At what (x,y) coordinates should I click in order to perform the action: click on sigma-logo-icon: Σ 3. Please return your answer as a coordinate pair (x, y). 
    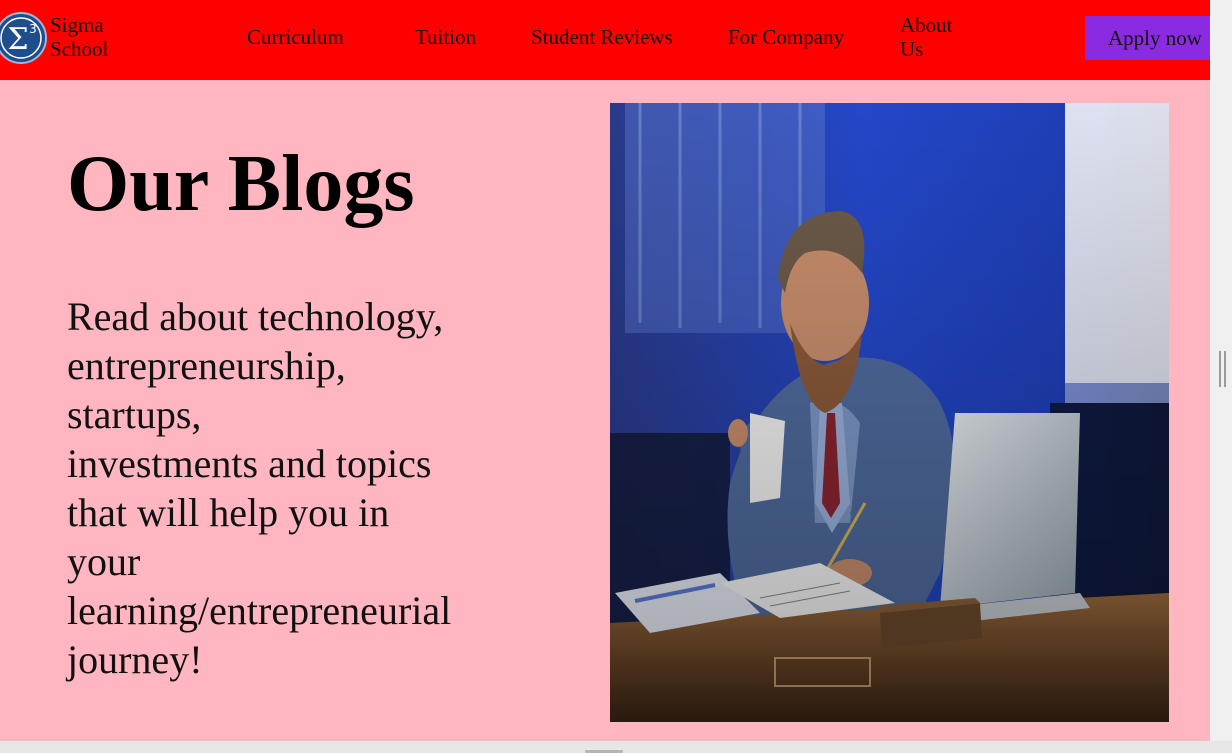
    Looking at the image, I should click on (23, 38).